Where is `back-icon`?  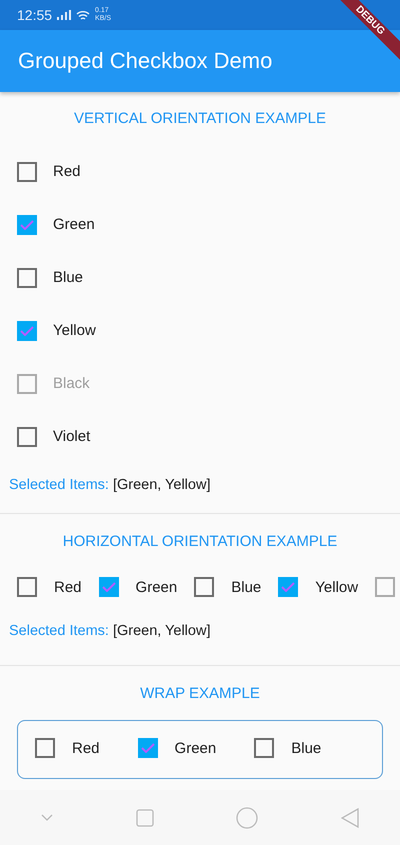 back-icon is located at coordinates (349, 818).